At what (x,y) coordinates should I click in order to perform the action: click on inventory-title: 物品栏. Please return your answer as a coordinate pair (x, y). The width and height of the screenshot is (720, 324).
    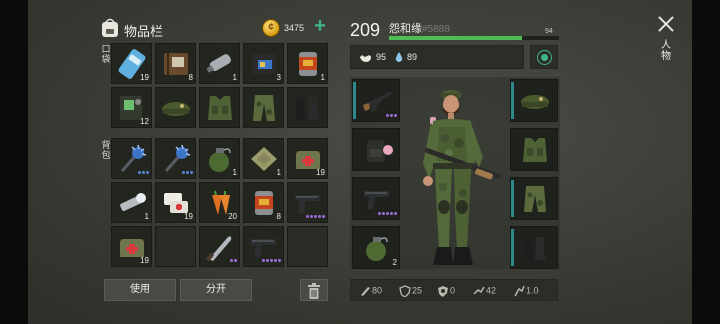
    Looking at the image, I should click on (144, 31).